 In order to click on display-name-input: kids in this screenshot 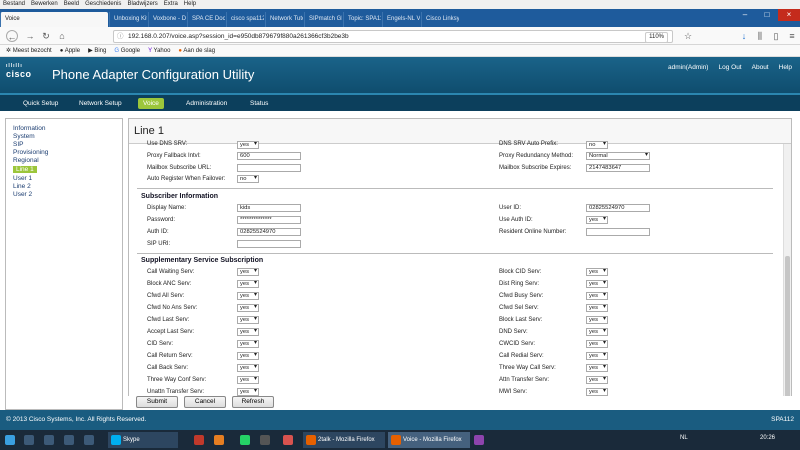, I will do `click(269, 208)`.